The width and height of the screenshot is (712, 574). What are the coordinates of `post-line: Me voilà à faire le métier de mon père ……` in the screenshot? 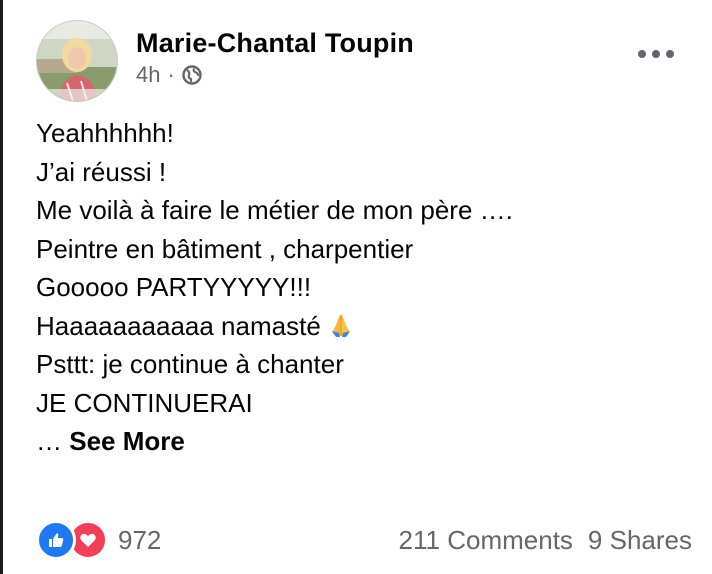 It's located at (274, 210).